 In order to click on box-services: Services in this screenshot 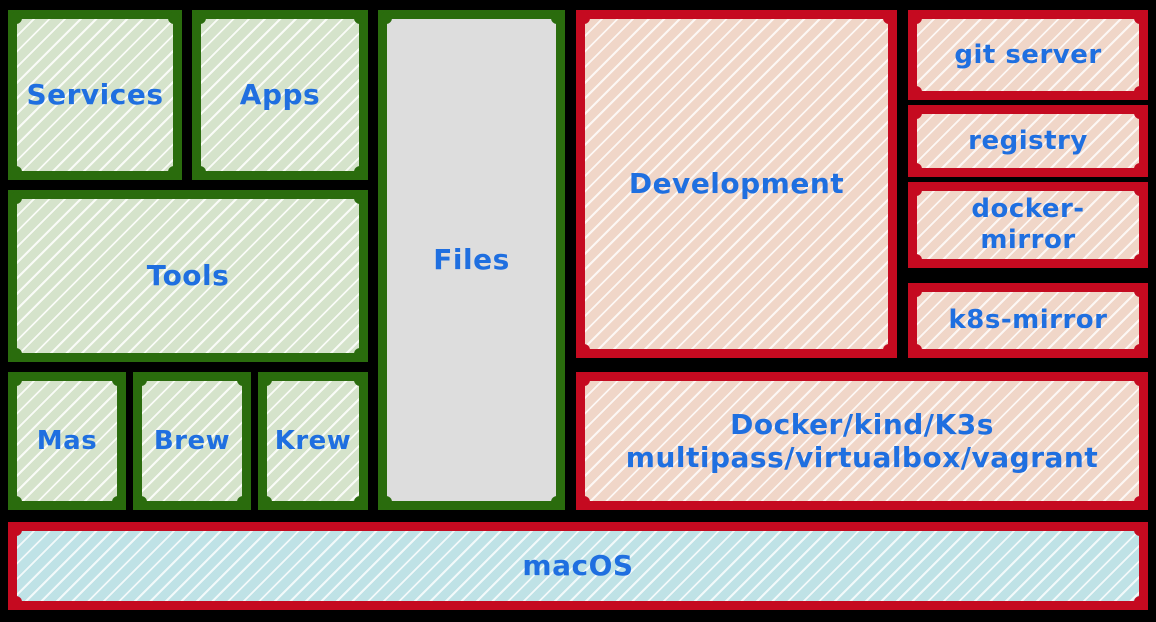, I will do `click(95, 95)`.